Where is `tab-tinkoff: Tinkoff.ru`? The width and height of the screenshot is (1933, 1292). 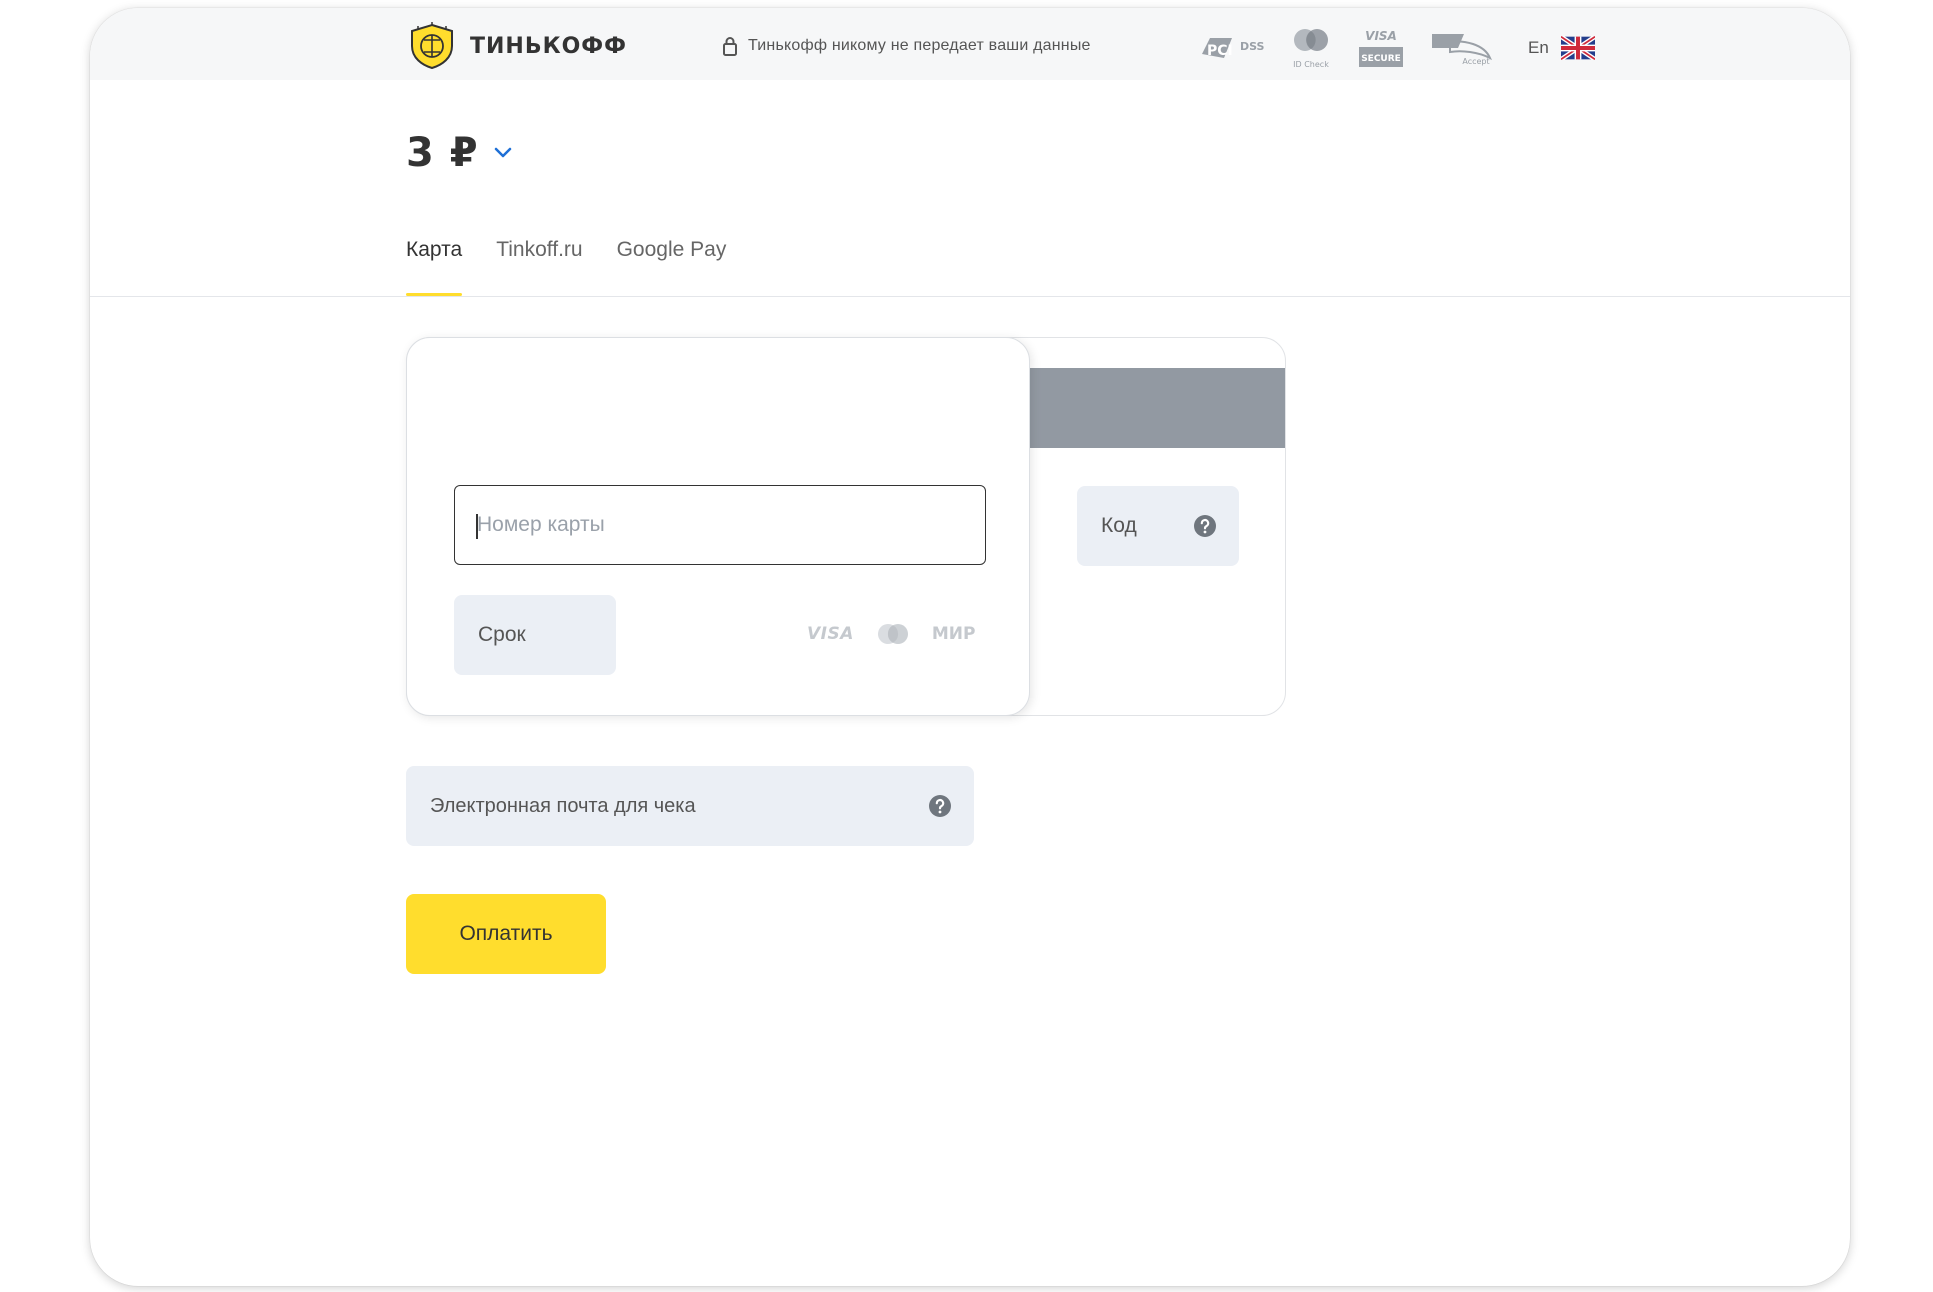 tab-tinkoff: Tinkoff.ru is located at coordinates (539, 268).